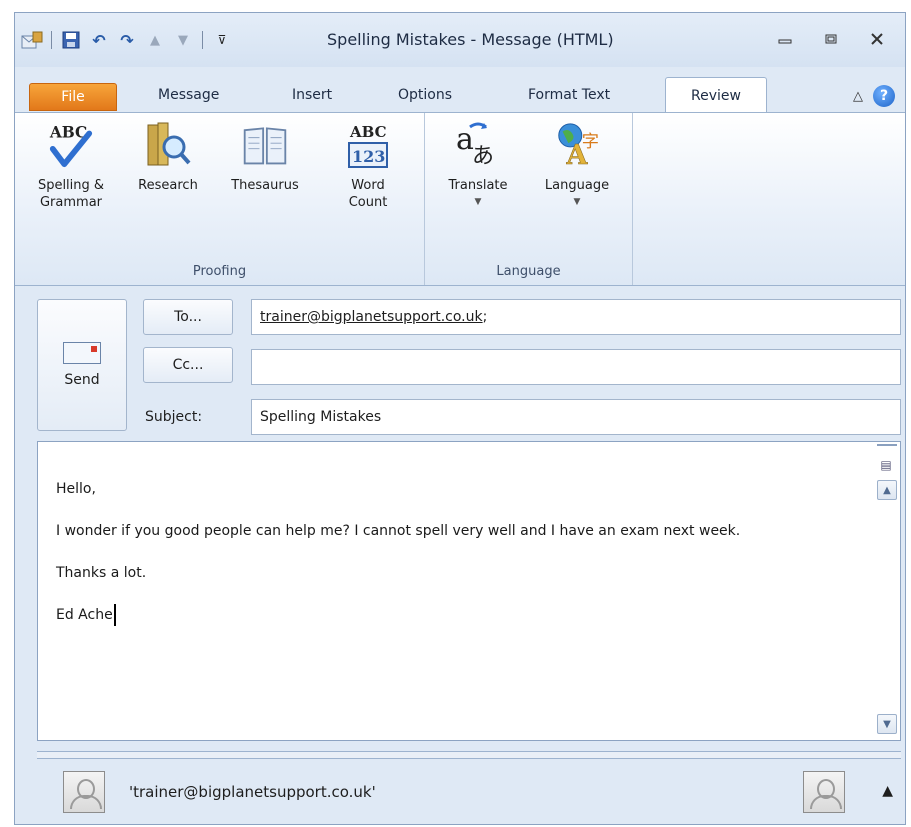 The image size is (911, 827). What do you see at coordinates (155, 40) in the screenshot?
I see `up-arrow-icon: ▲` at bounding box center [155, 40].